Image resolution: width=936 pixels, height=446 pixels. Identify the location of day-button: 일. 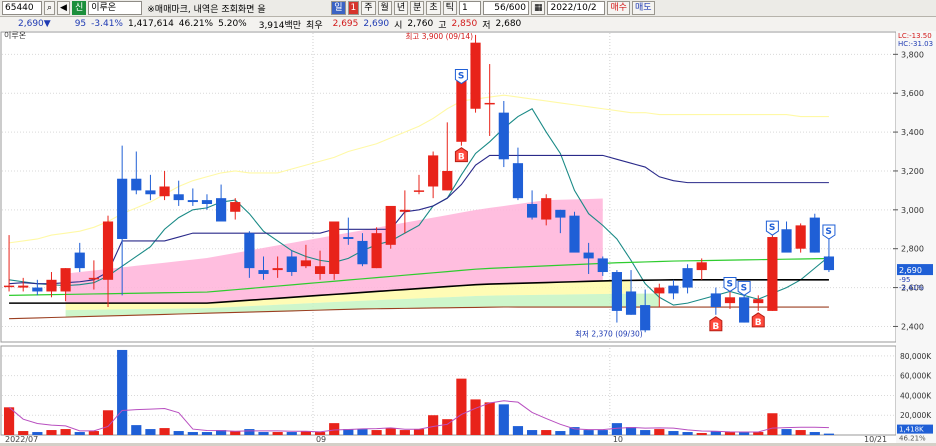
(338, 8).